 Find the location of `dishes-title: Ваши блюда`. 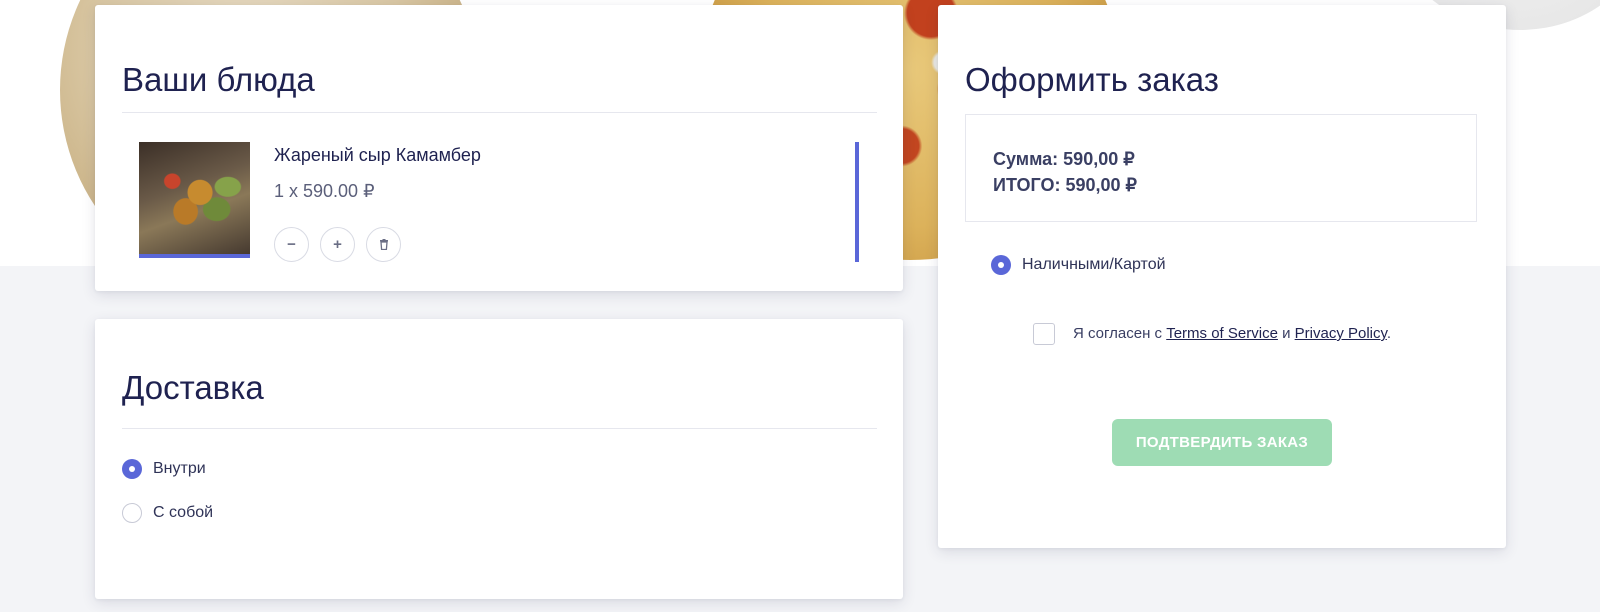

dishes-title: Ваши блюда is located at coordinates (218, 79).